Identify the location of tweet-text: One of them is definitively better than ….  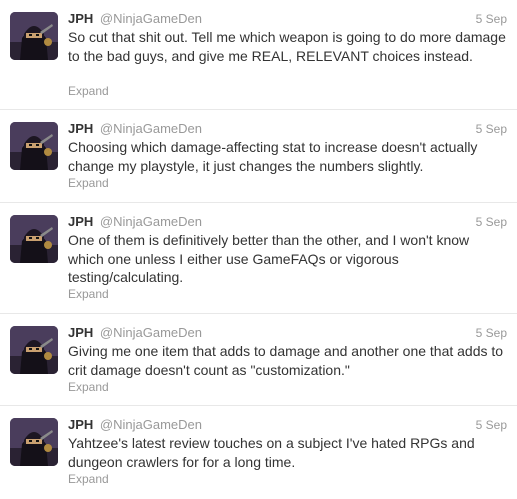
(269, 258).